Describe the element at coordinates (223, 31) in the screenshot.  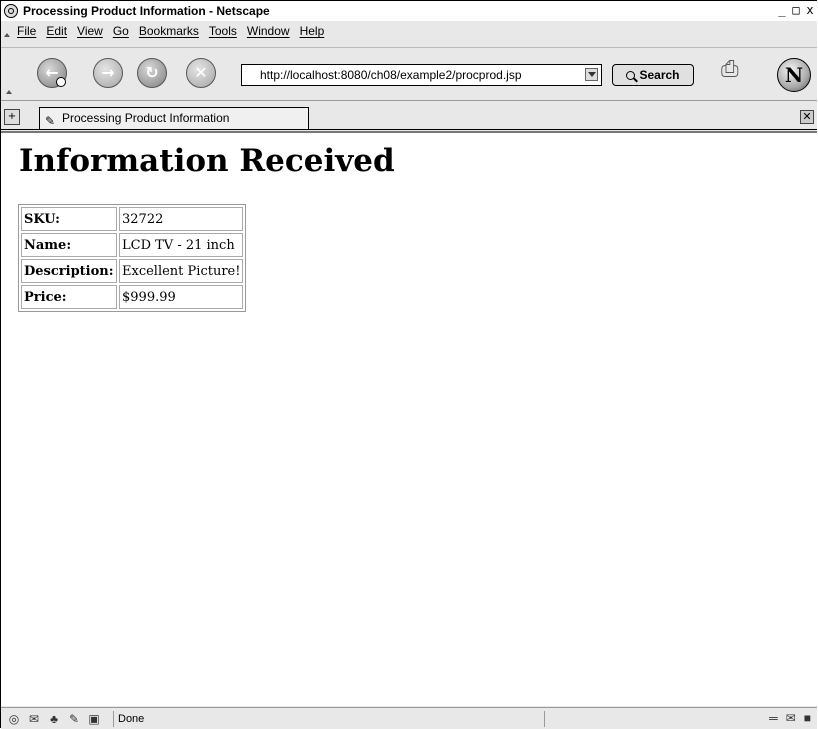
I see `menu-tools: Tools` at that location.